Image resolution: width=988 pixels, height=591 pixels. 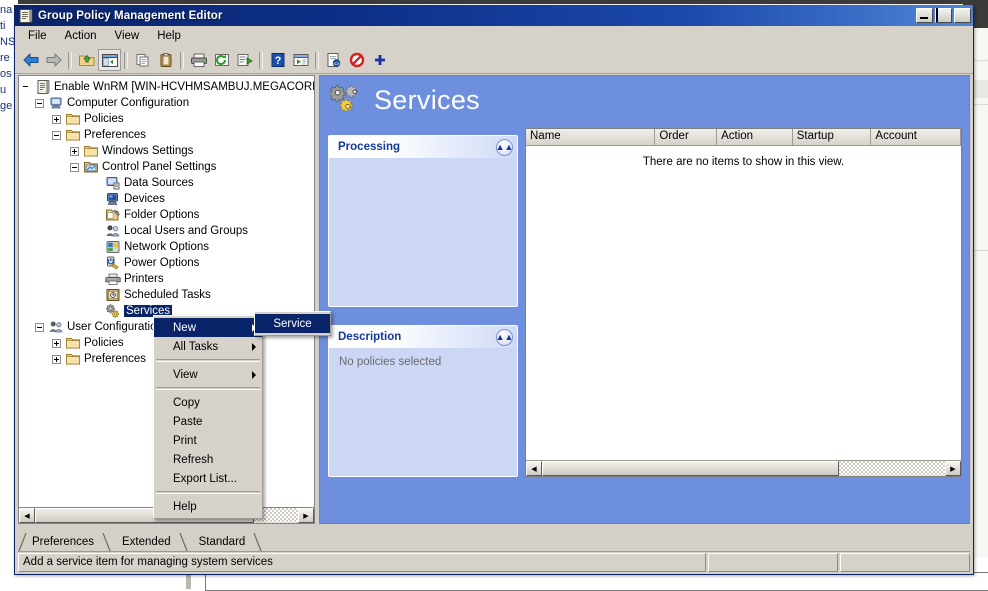 What do you see at coordinates (56, 103) in the screenshot?
I see `computer-icon` at bounding box center [56, 103].